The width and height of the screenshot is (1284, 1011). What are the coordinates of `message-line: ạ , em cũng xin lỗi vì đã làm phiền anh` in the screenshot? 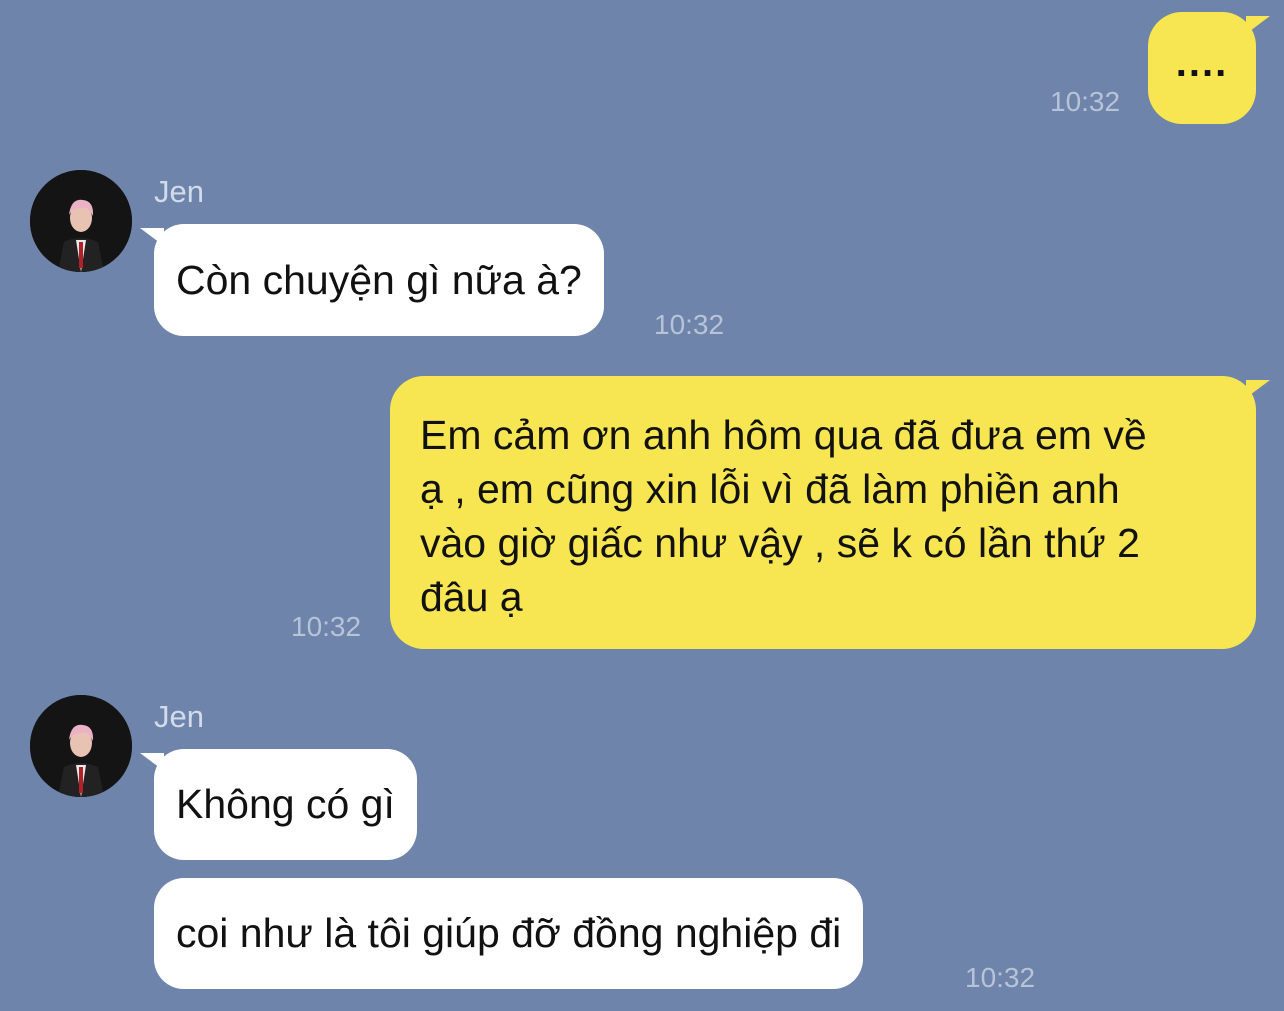 It's located at (770, 489).